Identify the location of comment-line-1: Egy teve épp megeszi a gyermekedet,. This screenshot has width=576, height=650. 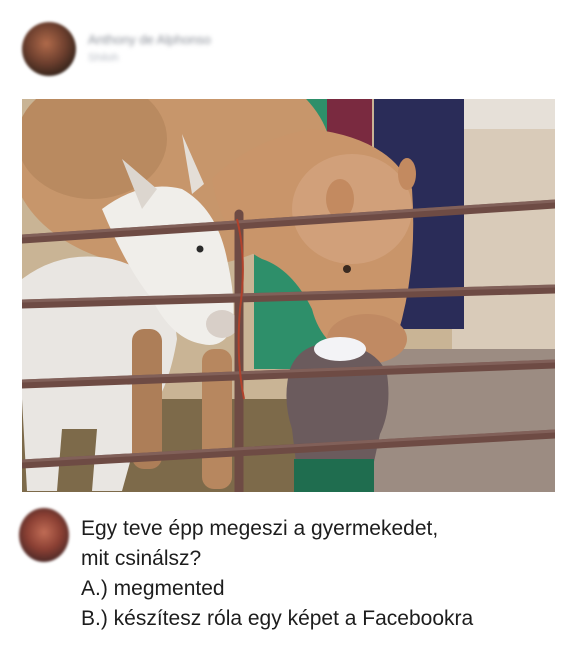
(260, 528).